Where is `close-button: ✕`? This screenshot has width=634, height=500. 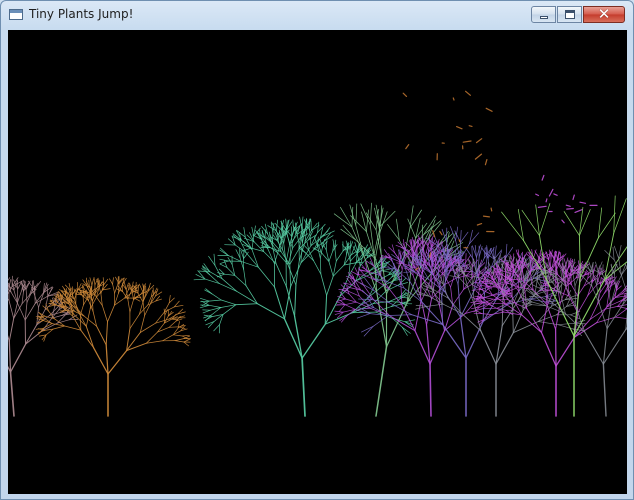 close-button: ✕ is located at coordinates (604, 14).